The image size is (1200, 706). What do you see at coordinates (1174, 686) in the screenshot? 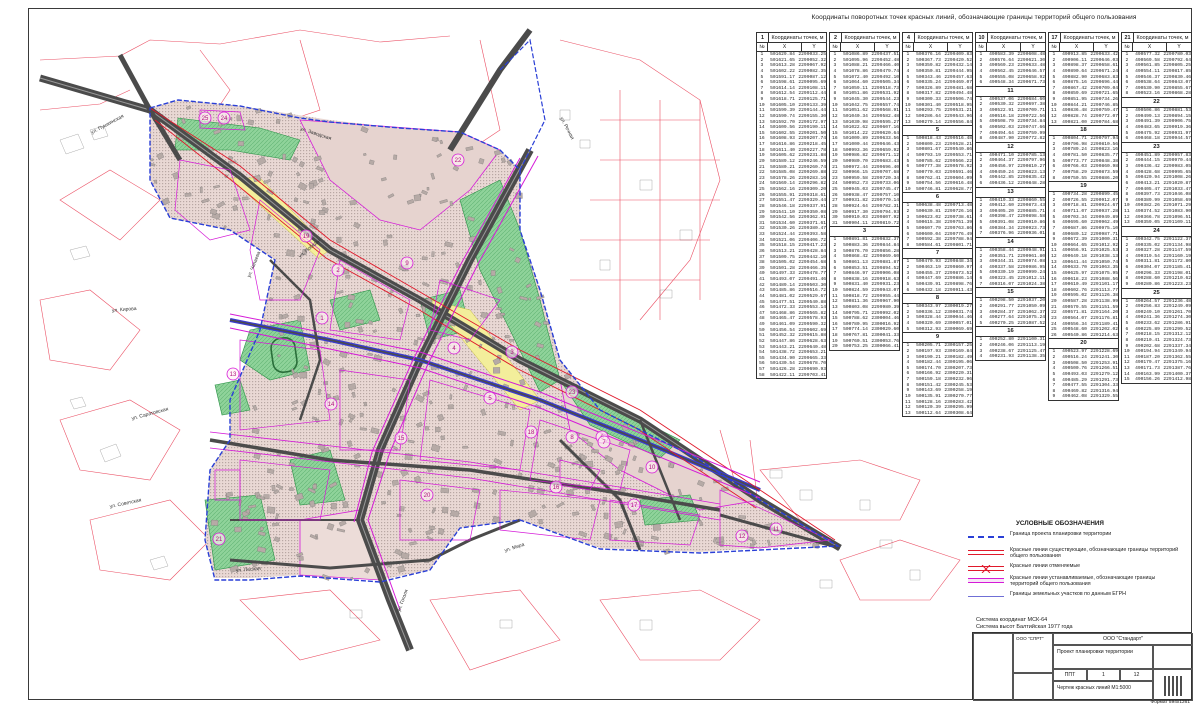
I see `qr-code-icon` at bounding box center [1174, 686].